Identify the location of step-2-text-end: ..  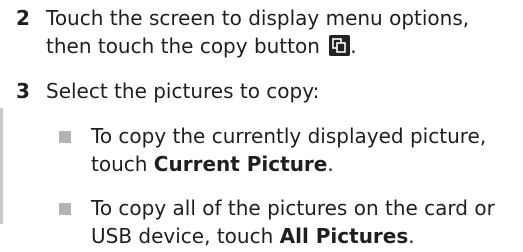
(353, 46).